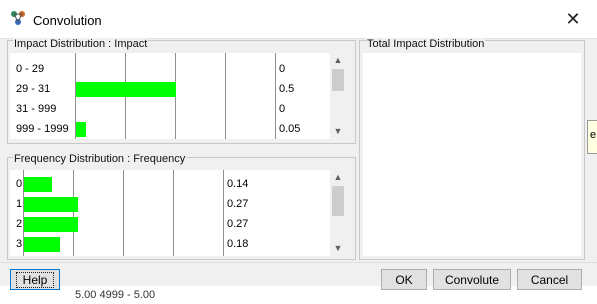 The width and height of the screenshot is (597, 304). What do you see at coordinates (298, 262) in the screenshot?
I see `footer-separator` at bounding box center [298, 262].